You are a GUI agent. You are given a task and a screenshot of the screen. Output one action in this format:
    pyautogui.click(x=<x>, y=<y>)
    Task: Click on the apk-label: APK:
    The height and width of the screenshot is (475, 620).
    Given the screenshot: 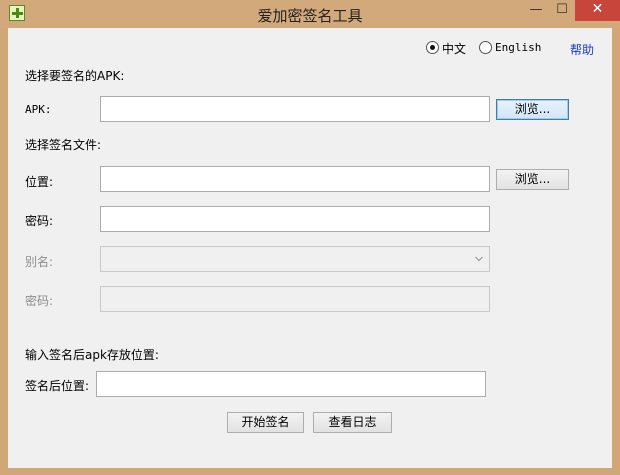 What is the action you would take?
    pyautogui.click(x=38, y=109)
    